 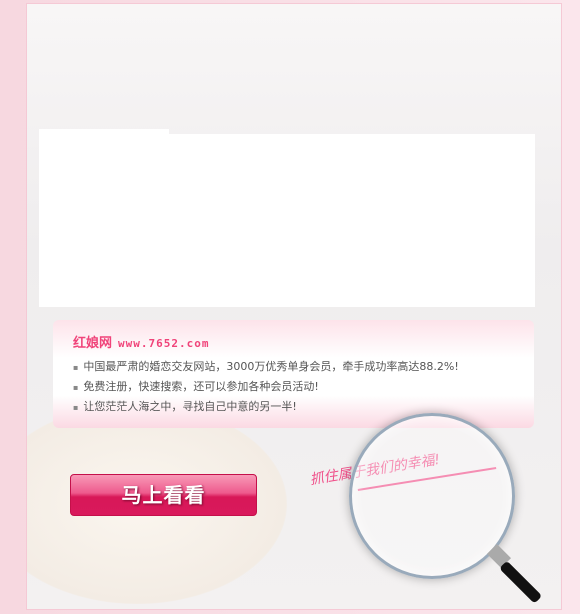 I want to click on feature-item: 免费注册，快速搜索，还可以参加各种会员活动!, so click(x=195, y=386).